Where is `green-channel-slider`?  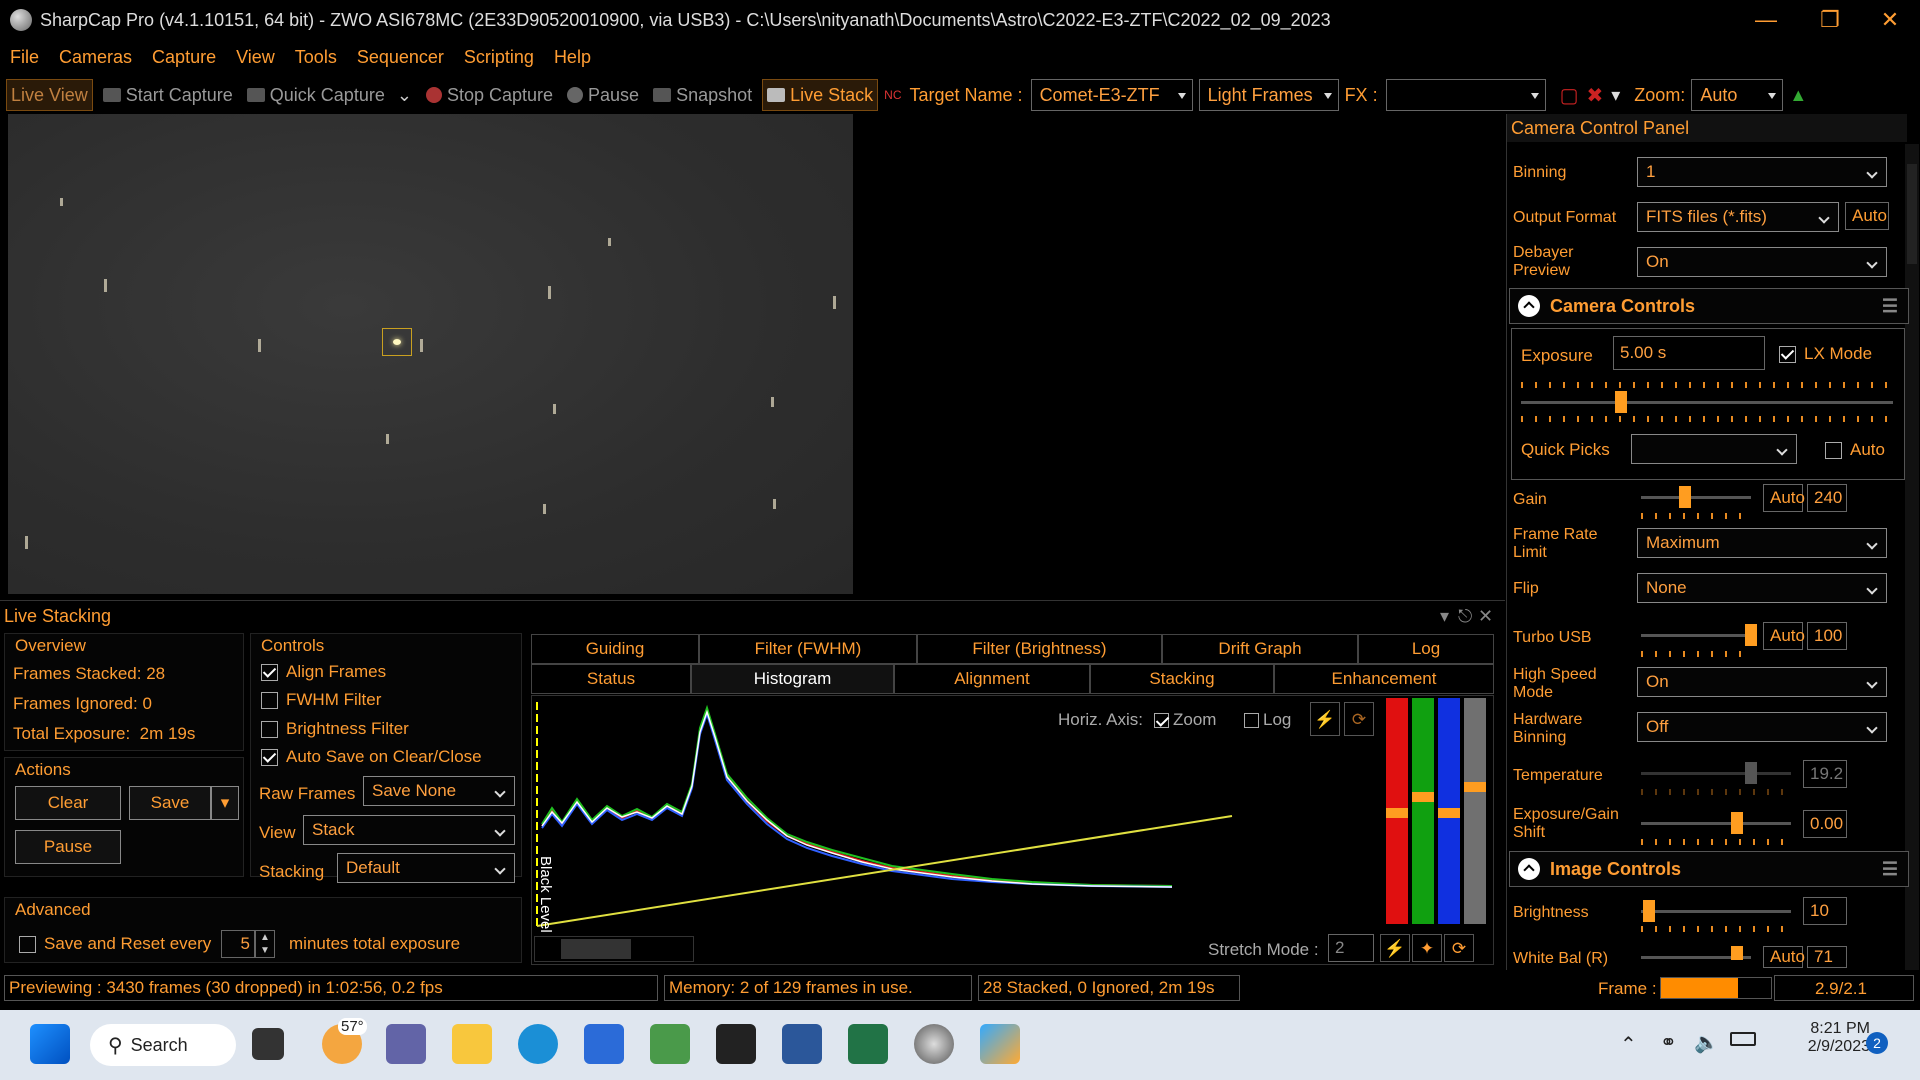
green-channel-slider is located at coordinates (1423, 811).